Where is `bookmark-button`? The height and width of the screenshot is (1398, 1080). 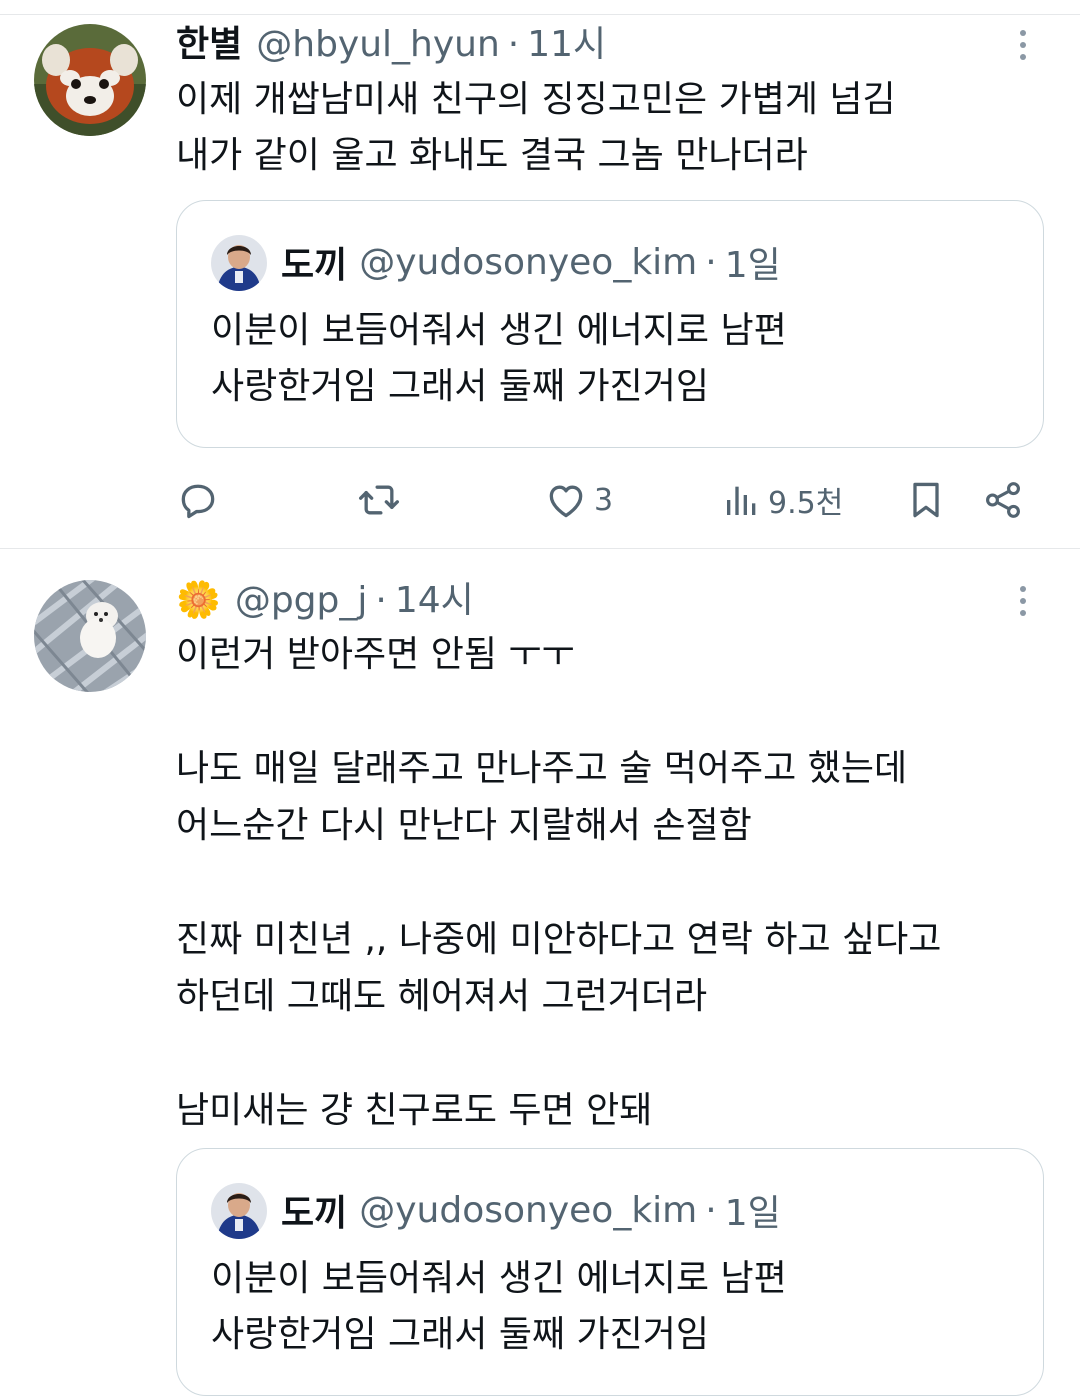 bookmark-button is located at coordinates (926, 500).